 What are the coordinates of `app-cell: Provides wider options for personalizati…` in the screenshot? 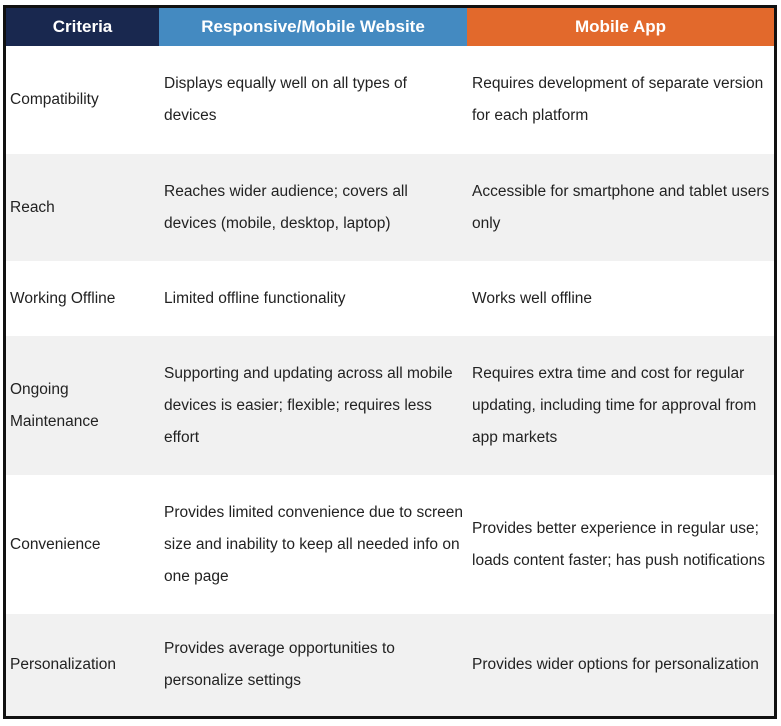 It's located at (620, 665).